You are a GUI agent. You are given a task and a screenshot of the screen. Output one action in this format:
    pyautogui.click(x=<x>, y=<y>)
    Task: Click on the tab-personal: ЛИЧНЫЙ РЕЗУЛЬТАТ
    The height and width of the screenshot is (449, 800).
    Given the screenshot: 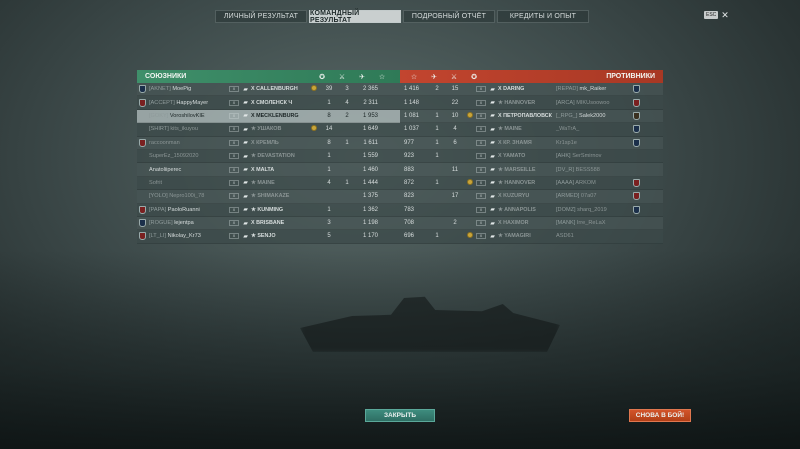 What is the action you would take?
    pyautogui.click(x=261, y=16)
    